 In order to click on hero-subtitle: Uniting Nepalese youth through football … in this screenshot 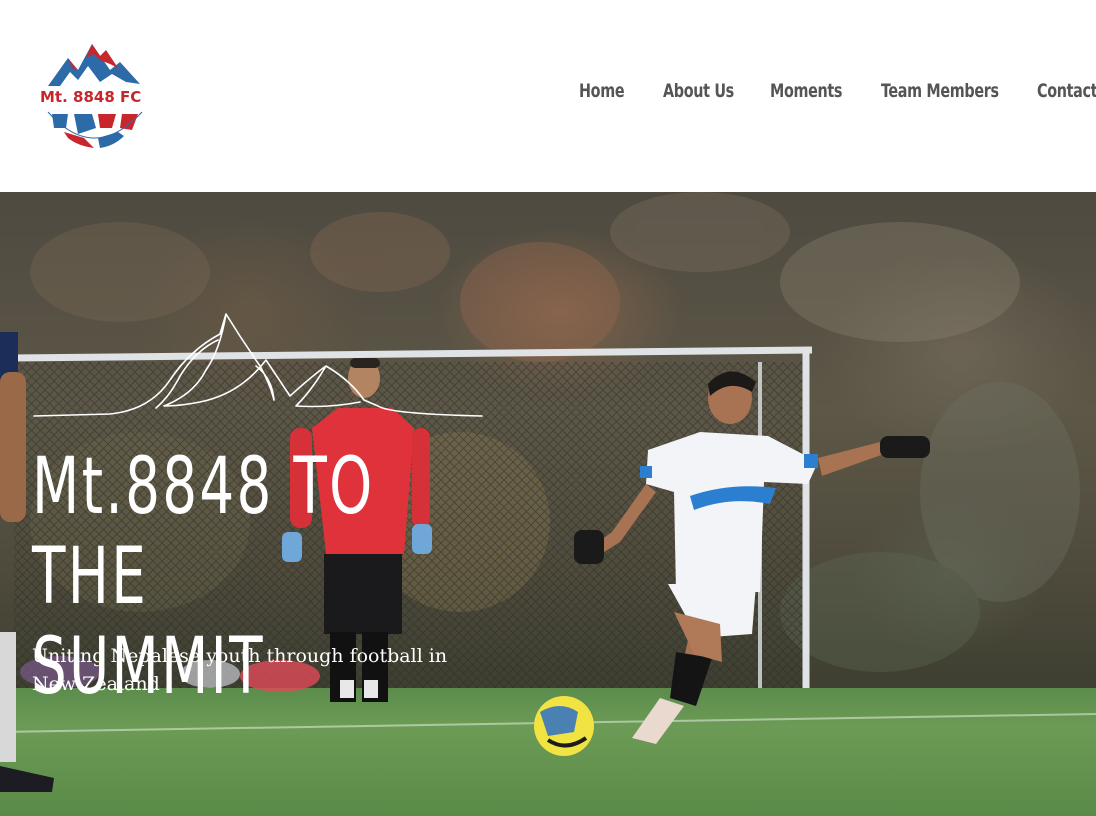, I will do `click(240, 670)`.